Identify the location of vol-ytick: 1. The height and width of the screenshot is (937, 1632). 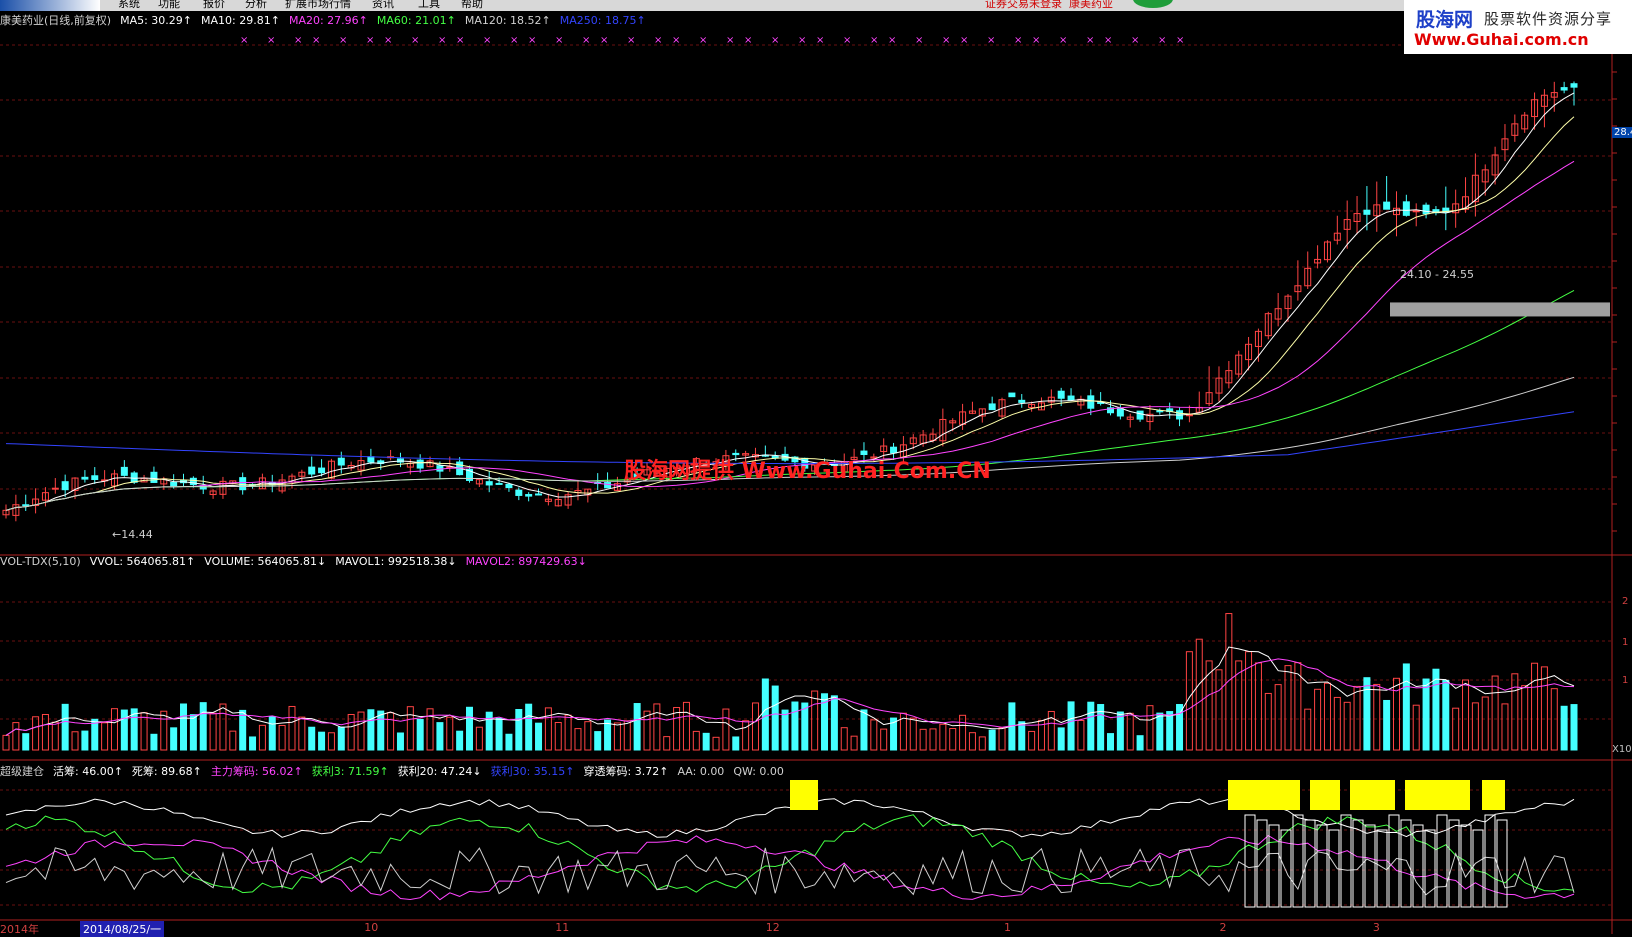
(1625, 680).